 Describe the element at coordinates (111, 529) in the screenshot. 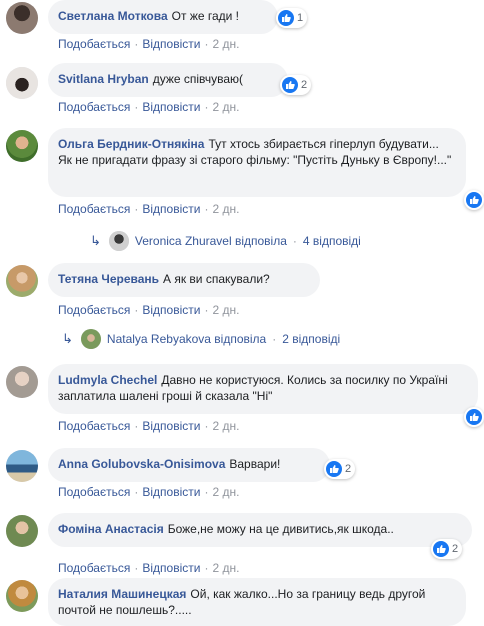

I see `comment-author: Фоміна Анастасія` at that location.